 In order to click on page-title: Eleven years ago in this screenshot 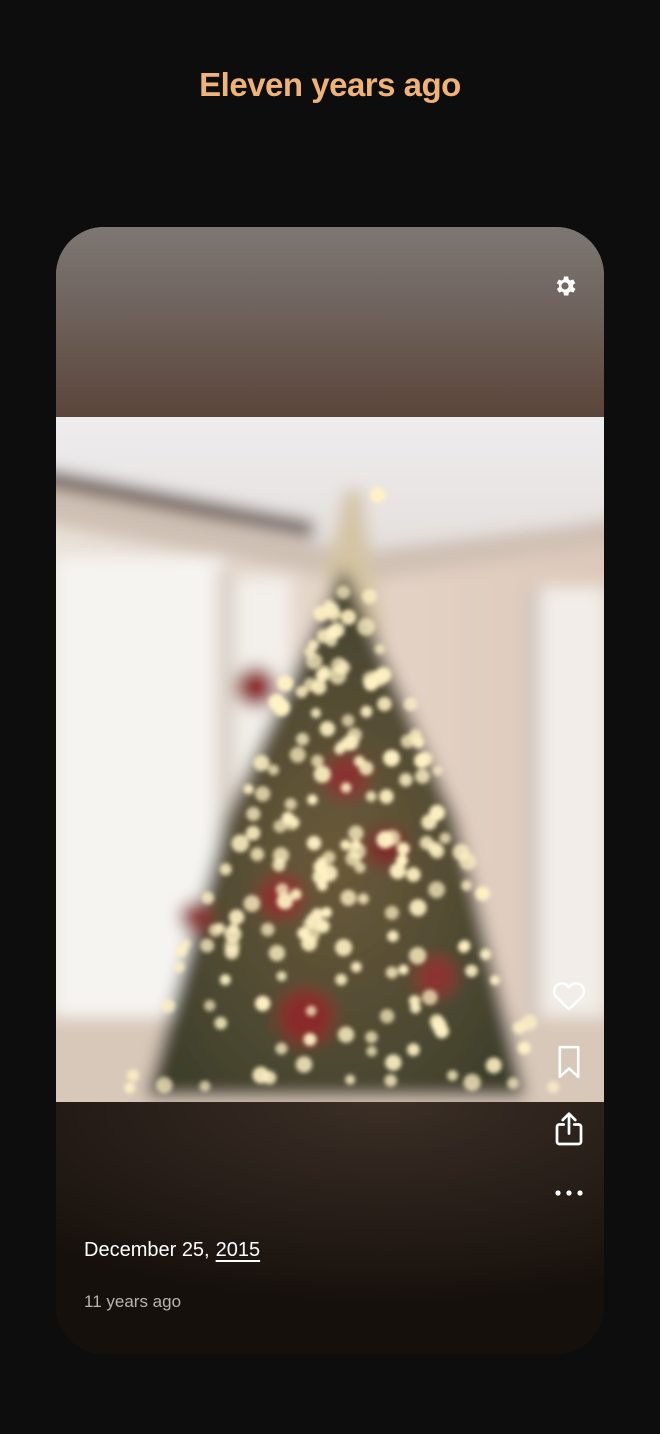, I will do `click(330, 84)`.